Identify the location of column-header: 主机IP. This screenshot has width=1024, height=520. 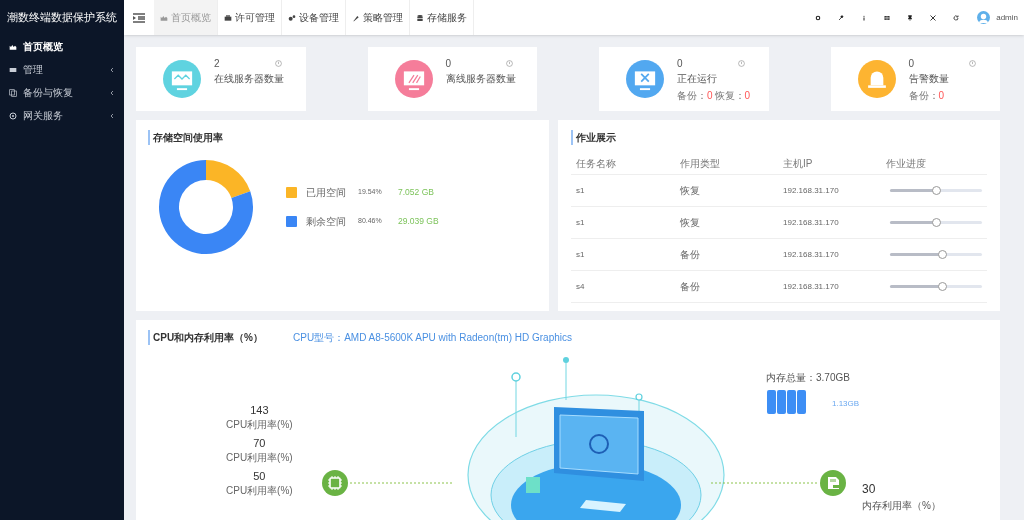
(798, 164).